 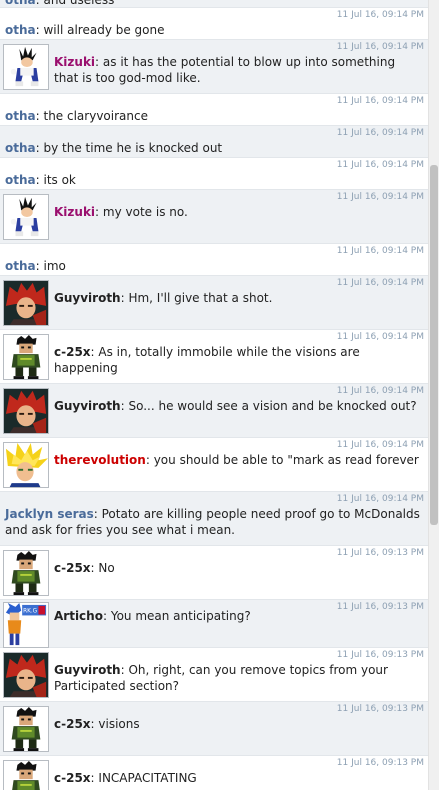 I want to click on username-link: therevolution, so click(x=100, y=460).